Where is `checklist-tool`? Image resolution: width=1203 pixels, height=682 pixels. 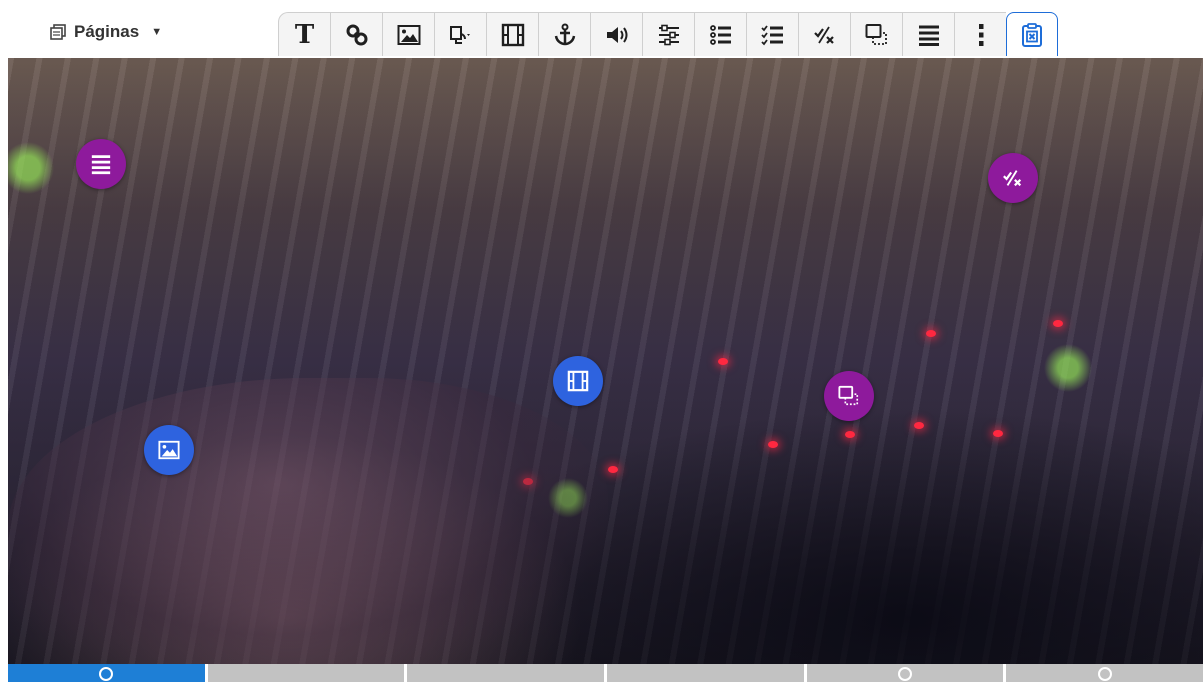 checklist-tool is located at coordinates (772, 34).